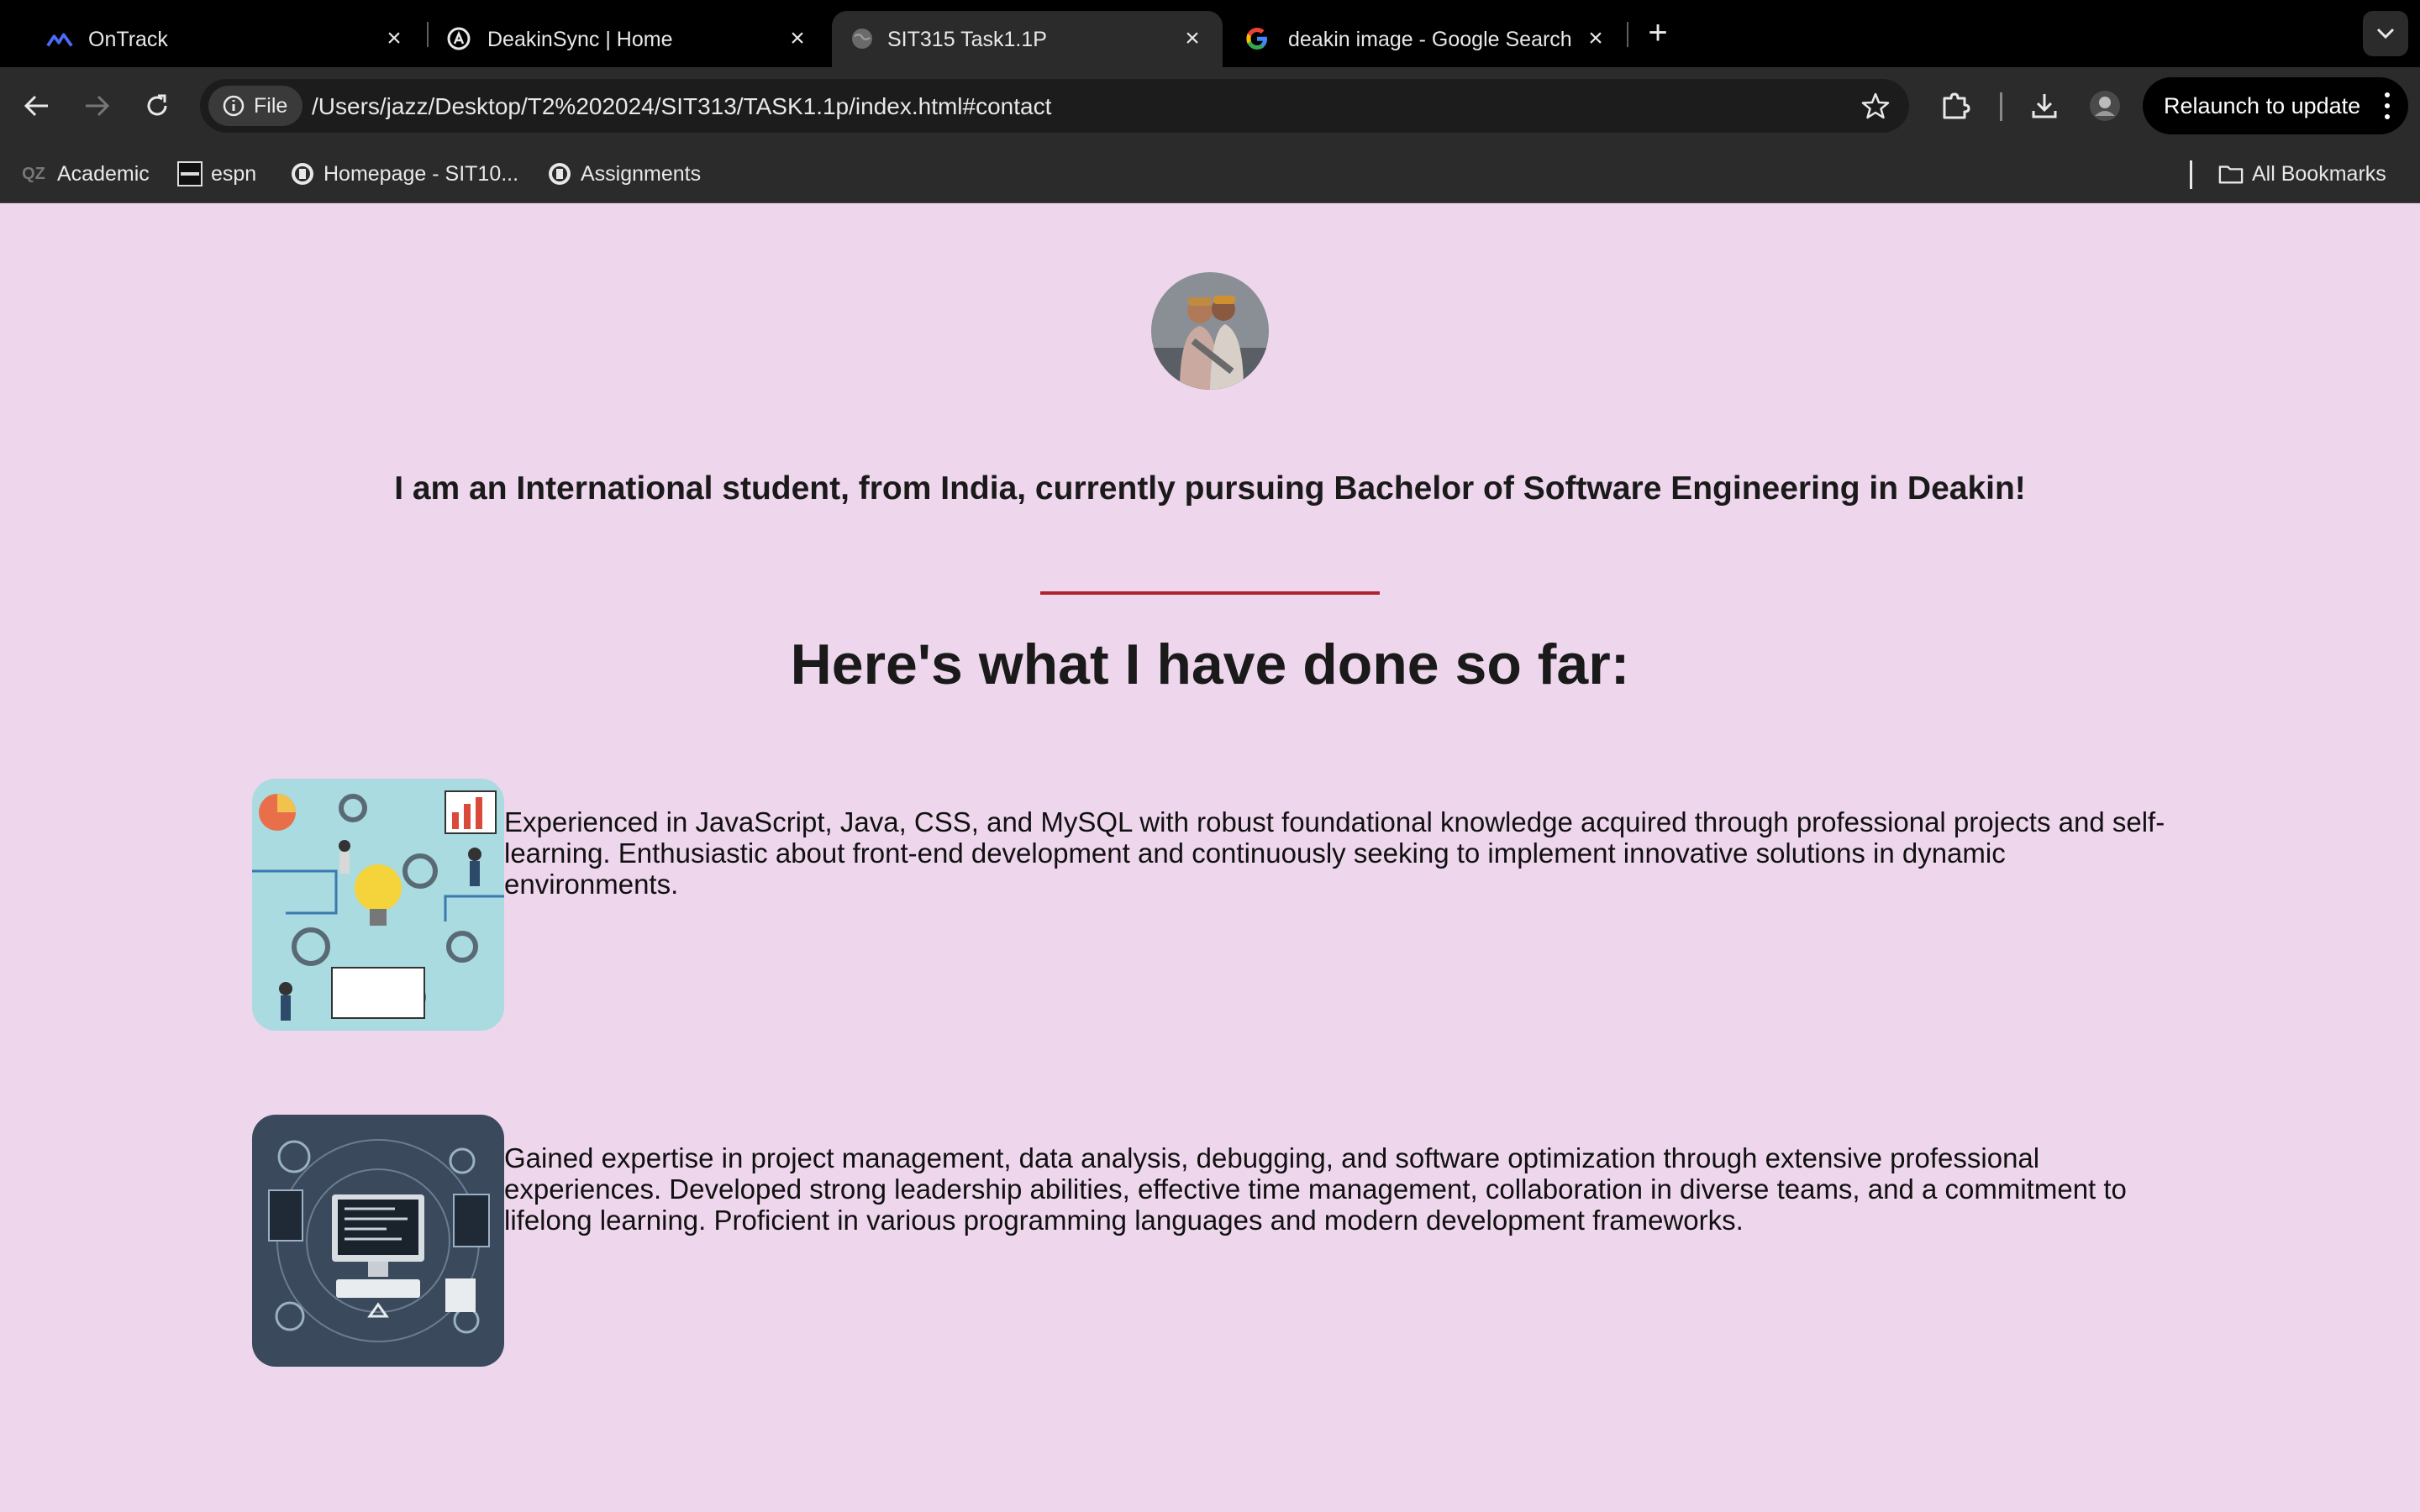 Image resolution: width=2420 pixels, height=1512 pixels. Describe the element at coordinates (128, 39) in the screenshot. I see `tab-title: OnTrack` at that location.